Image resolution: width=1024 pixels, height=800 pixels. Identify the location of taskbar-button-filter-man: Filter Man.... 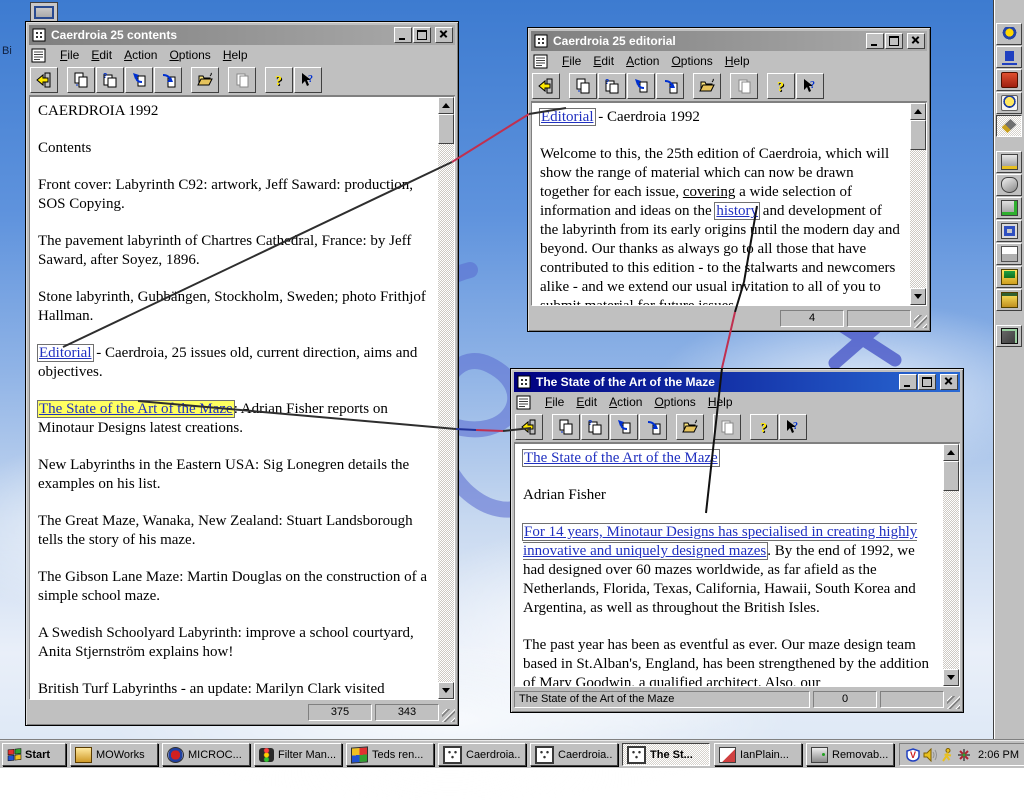
(298, 754).